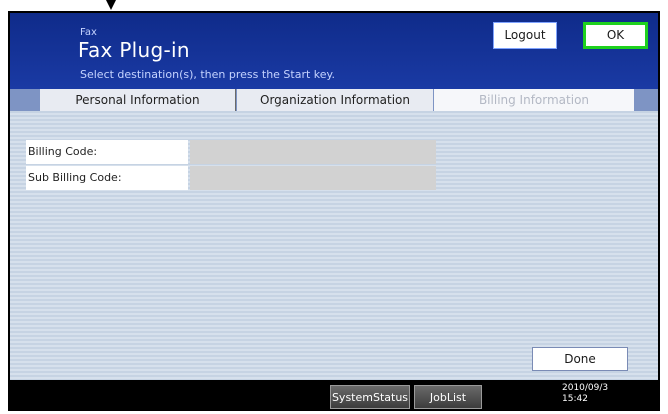  What do you see at coordinates (575, 399) in the screenshot?
I see `time-text: 15:42` at bounding box center [575, 399].